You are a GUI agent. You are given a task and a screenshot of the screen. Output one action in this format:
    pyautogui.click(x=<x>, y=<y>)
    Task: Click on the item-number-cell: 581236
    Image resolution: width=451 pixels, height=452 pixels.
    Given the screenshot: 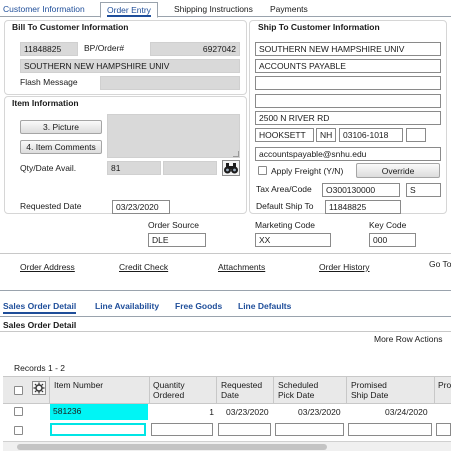 What is the action you would take?
    pyautogui.click(x=99, y=412)
    